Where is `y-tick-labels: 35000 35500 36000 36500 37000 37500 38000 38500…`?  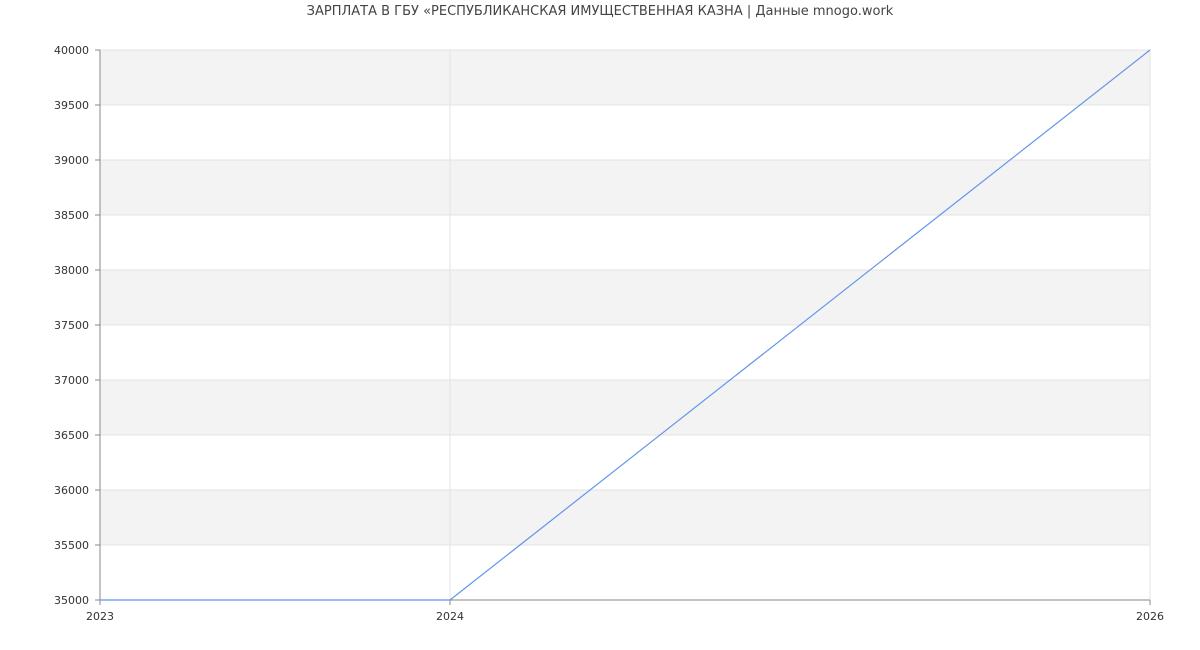 y-tick-labels: 35000 35500 36000 36500 37000 37500 38000 38500… is located at coordinates (71, 325).